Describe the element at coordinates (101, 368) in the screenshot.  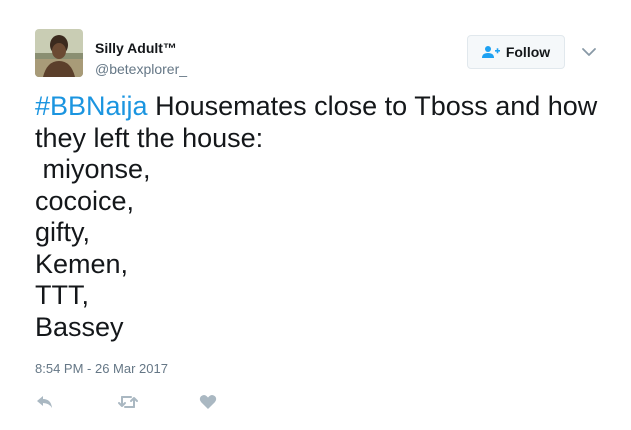
I see `tweet-timestamp: 8:54 PM - 26 Mar 2017` at that location.